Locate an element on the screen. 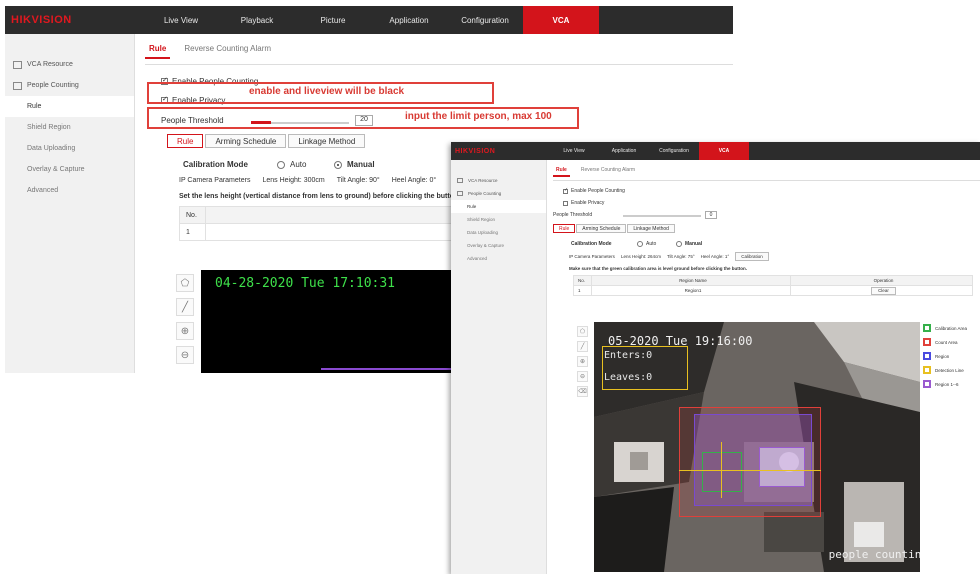 This screenshot has width=980, height=574. auto-radio is located at coordinates (281, 164).